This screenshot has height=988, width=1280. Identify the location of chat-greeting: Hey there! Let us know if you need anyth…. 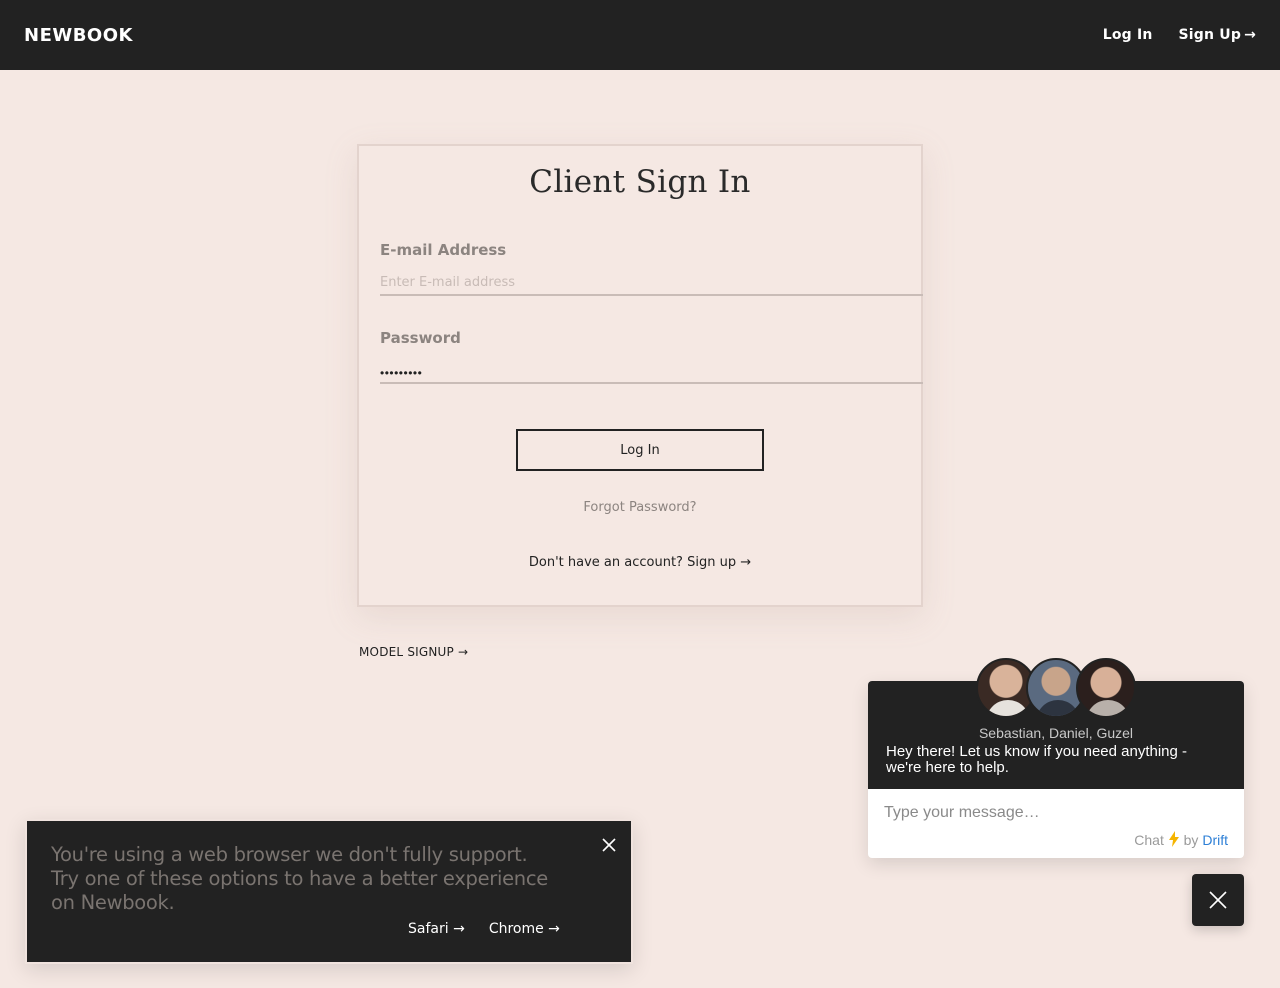
(1037, 759).